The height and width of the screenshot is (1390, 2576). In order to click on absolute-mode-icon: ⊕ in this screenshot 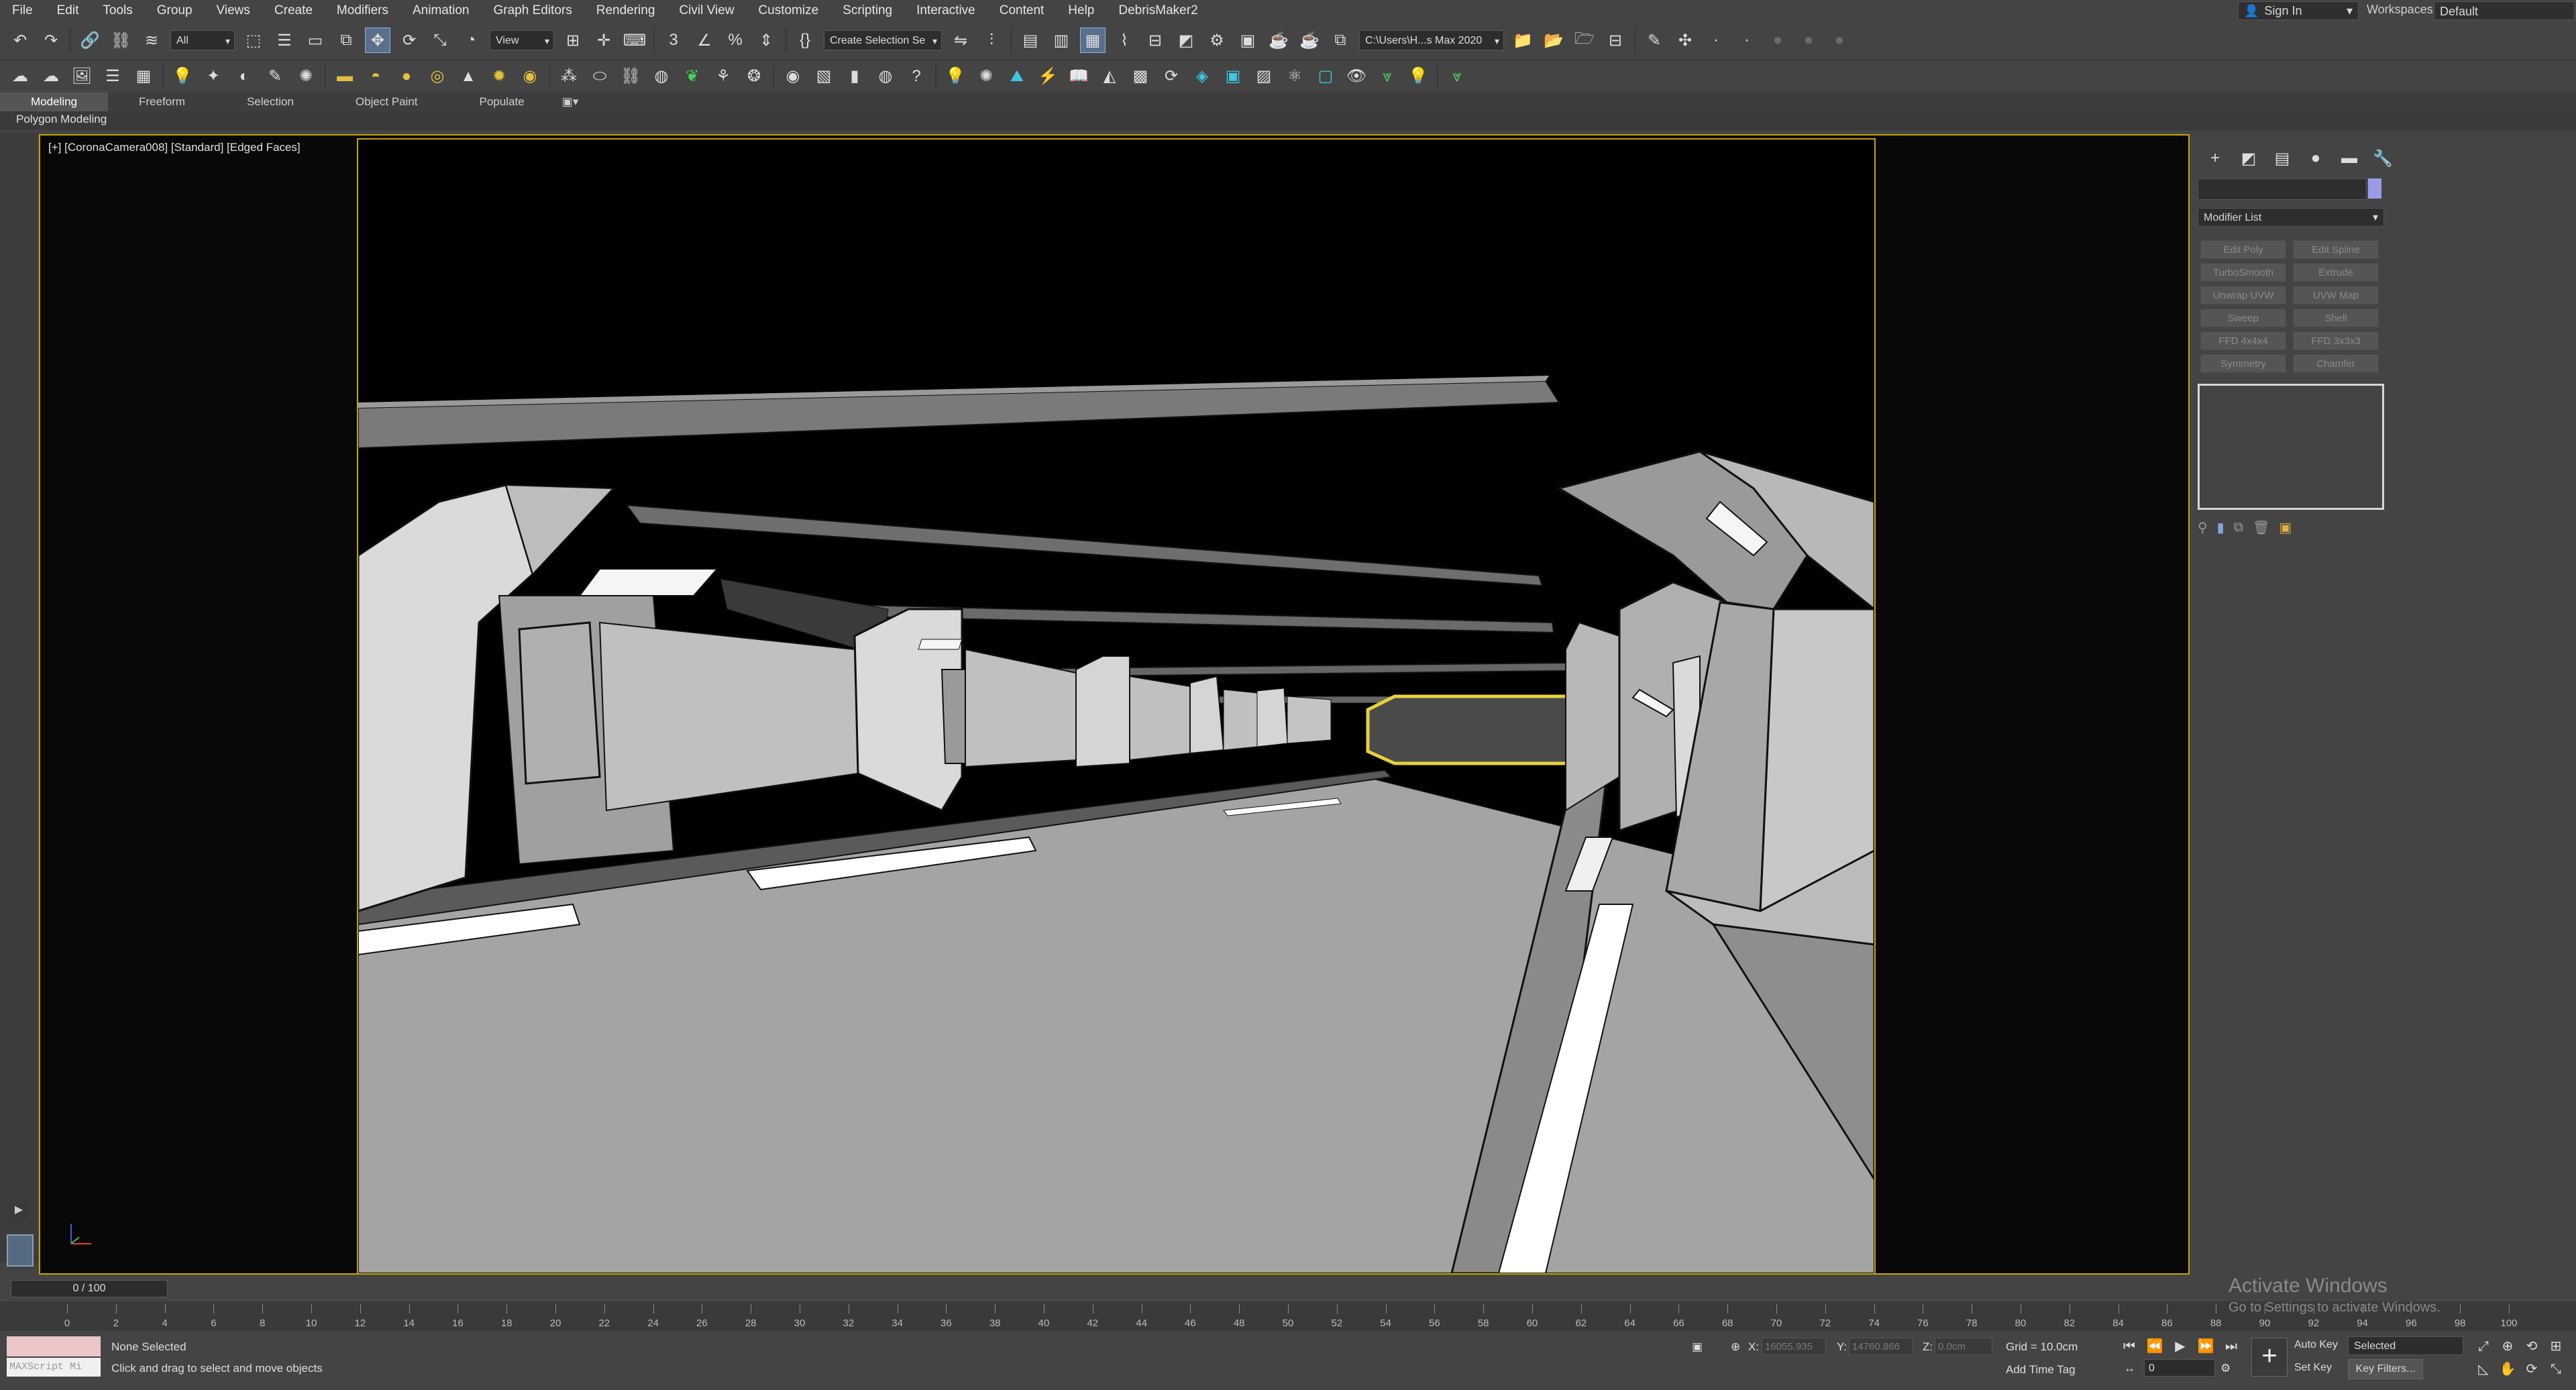, I will do `click(1735, 1347)`.